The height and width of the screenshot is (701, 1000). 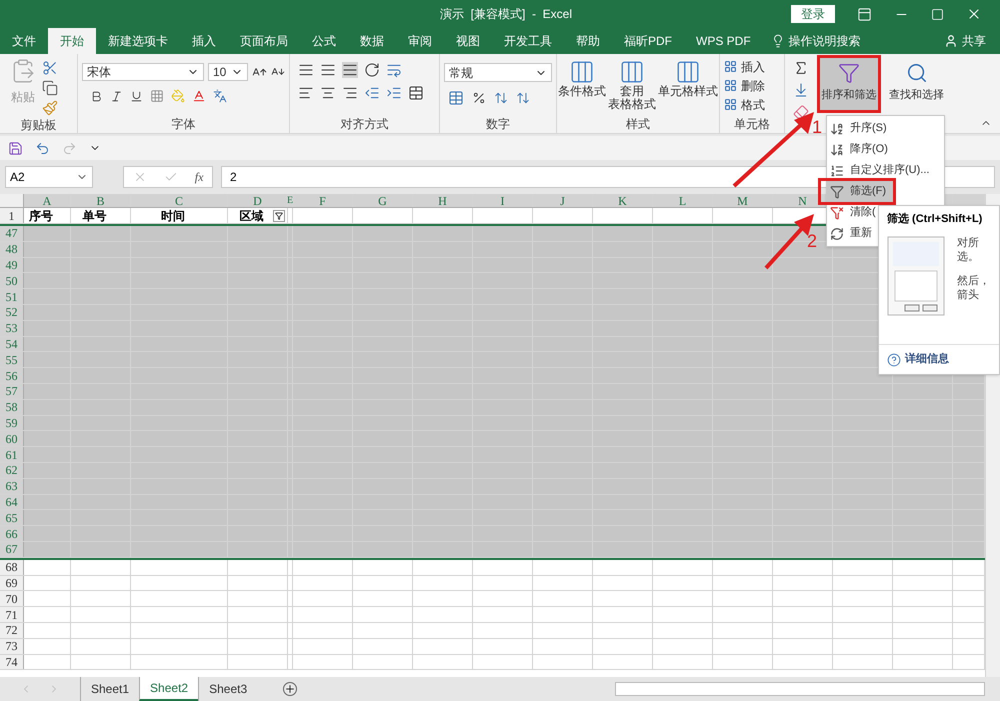 What do you see at coordinates (968, 243) in the screenshot?
I see `tooltip-text: 对所` at bounding box center [968, 243].